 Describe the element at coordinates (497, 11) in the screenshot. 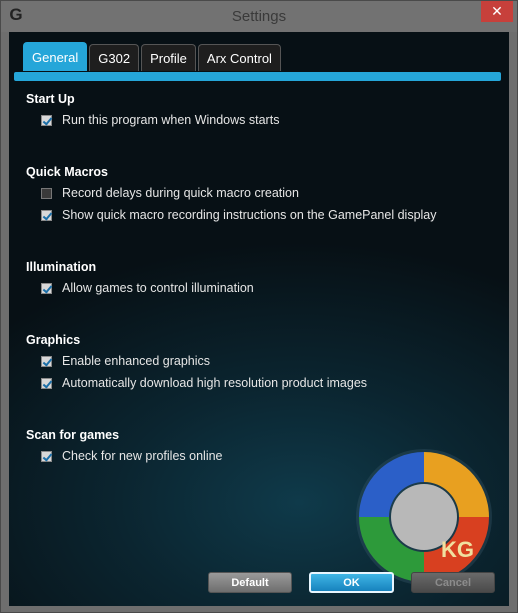

I see `close-button: ✕` at that location.